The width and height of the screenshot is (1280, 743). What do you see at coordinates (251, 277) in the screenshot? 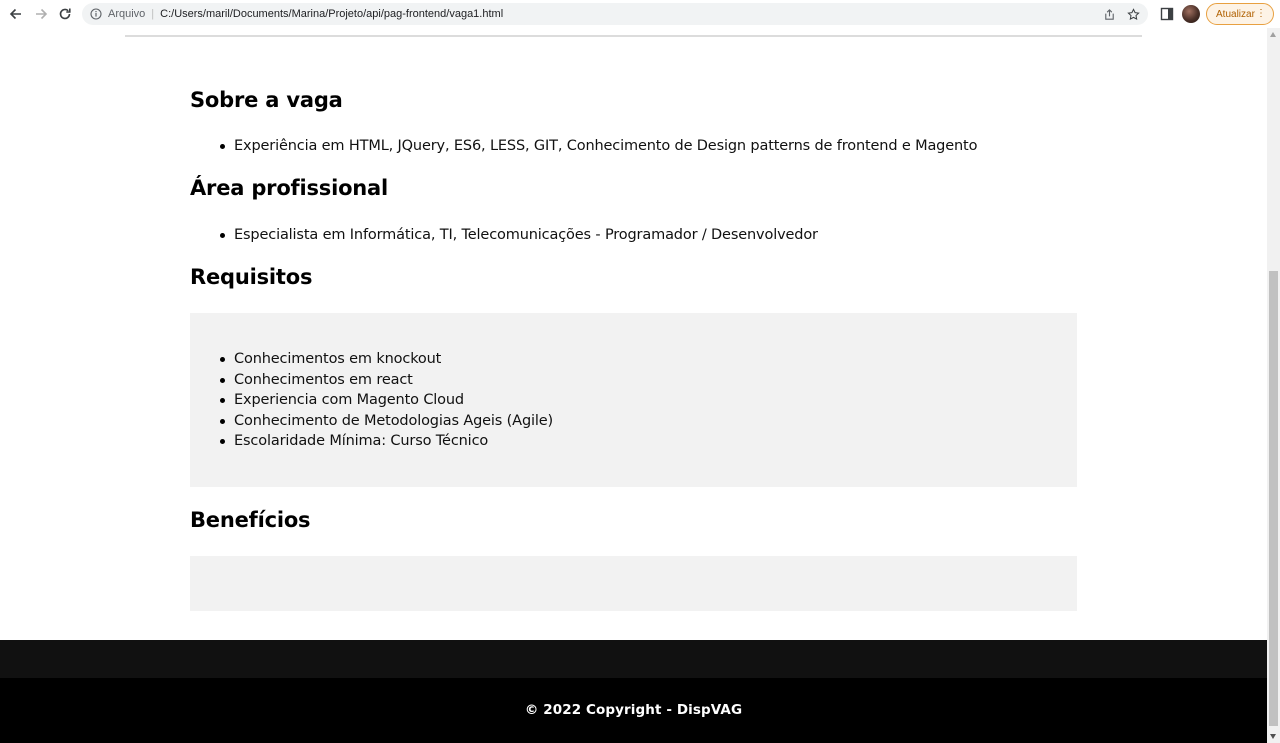
I see `section-title-requirements: Requisitos` at bounding box center [251, 277].